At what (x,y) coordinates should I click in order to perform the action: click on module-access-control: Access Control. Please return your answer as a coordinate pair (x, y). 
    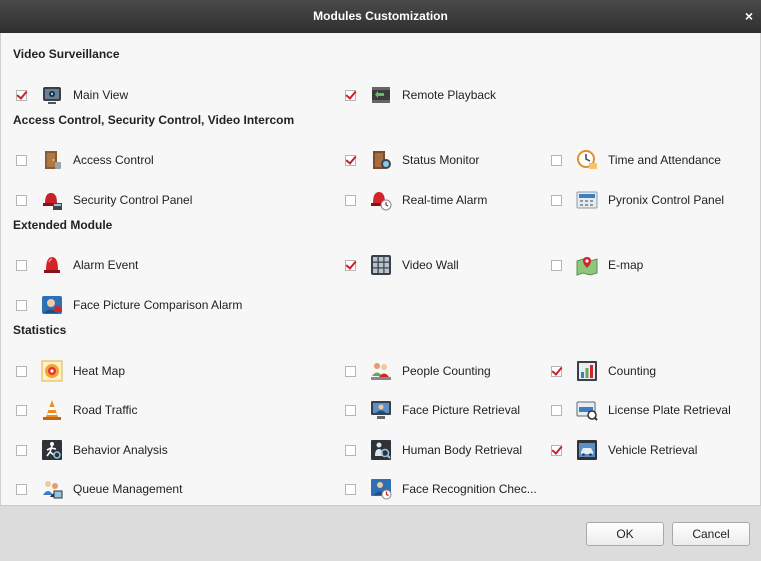
    Looking at the image, I should click on (83, 160).